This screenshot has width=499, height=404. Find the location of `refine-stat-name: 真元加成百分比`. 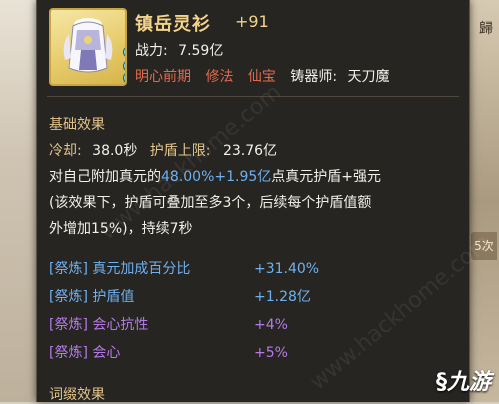

refine-stat-name: 真元加成百分比 is located at coordinates (141, 269).